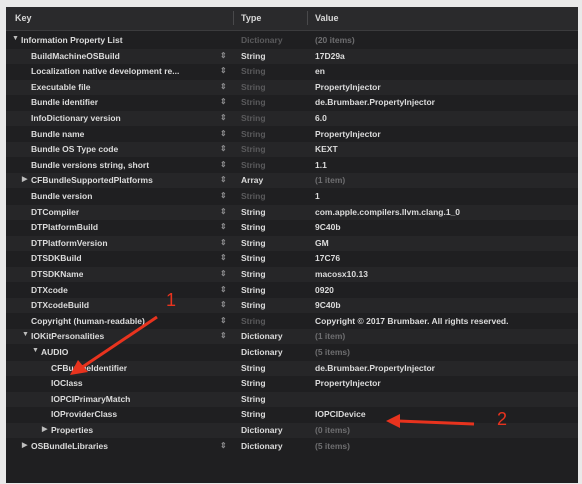 Image resolution: width=582 pixels, height=484 pixels. Describe the element at coordinates (327, 258) in the screenshot. I see `row-value: 17C76` at that location.